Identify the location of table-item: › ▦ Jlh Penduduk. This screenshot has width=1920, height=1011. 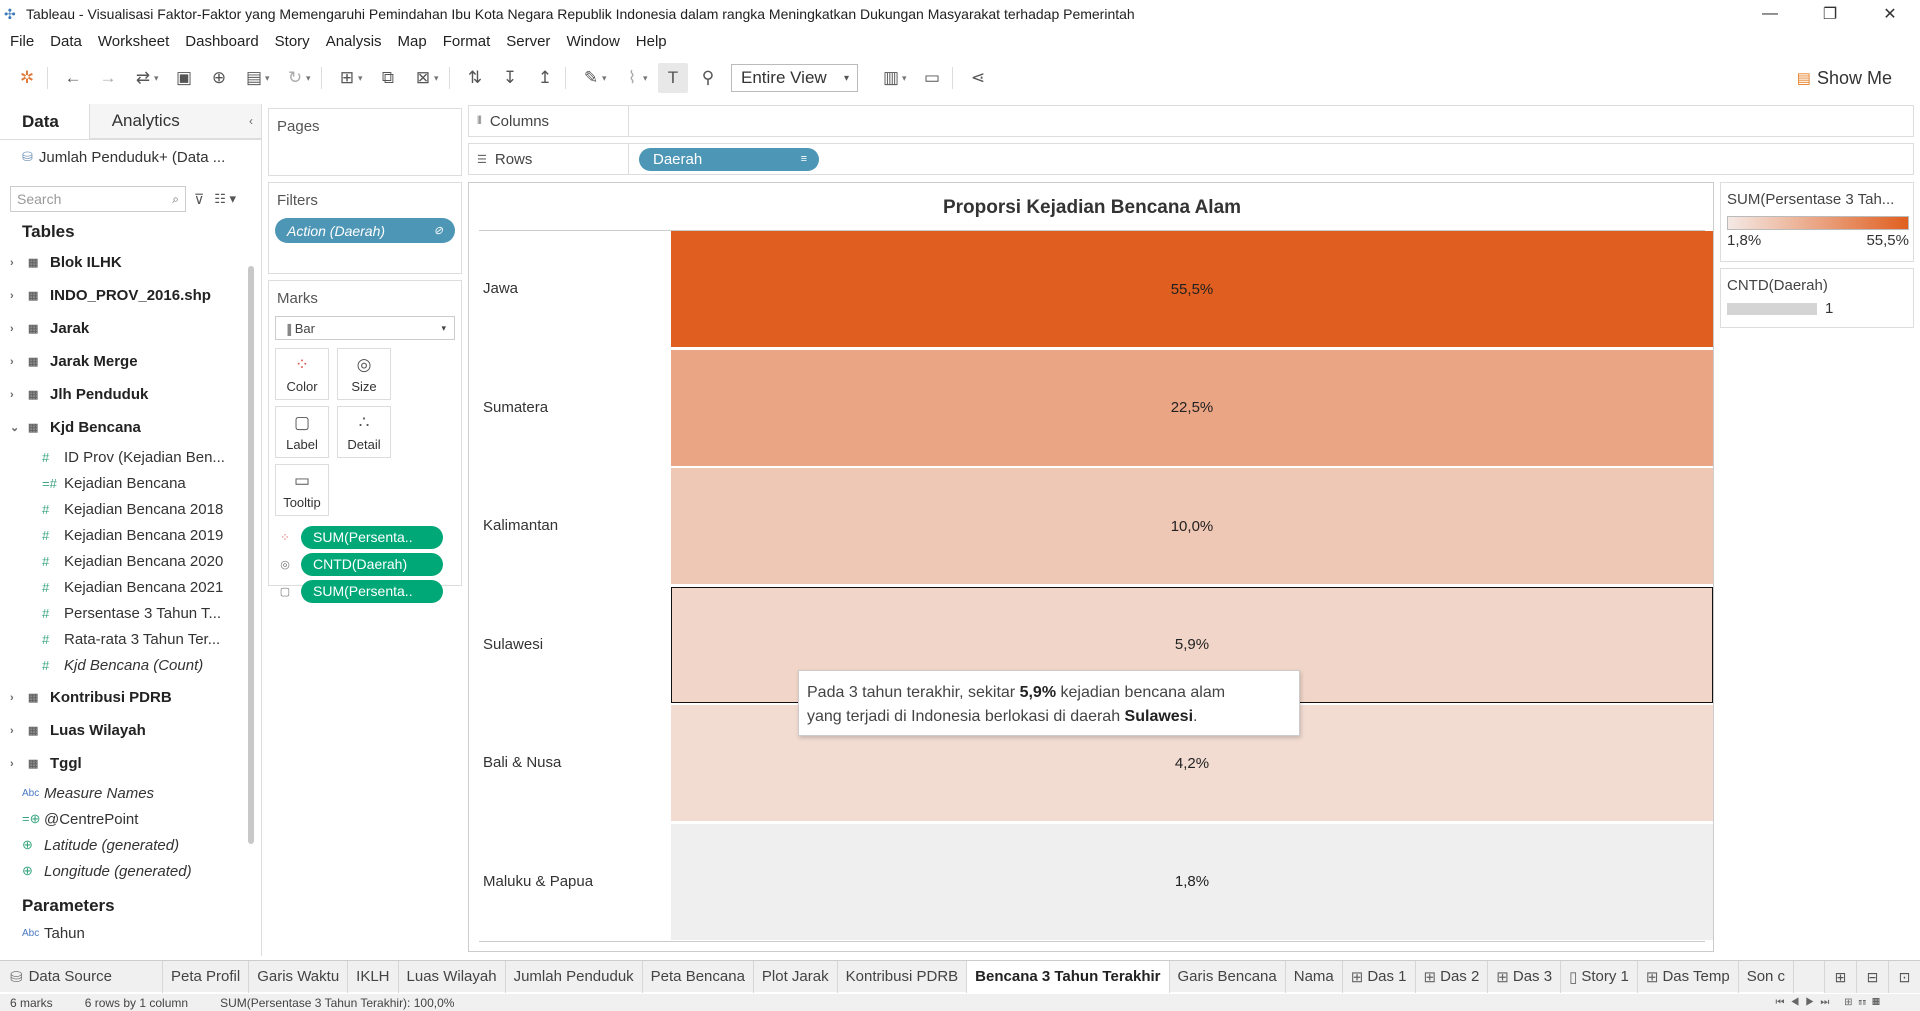
(130, 394).